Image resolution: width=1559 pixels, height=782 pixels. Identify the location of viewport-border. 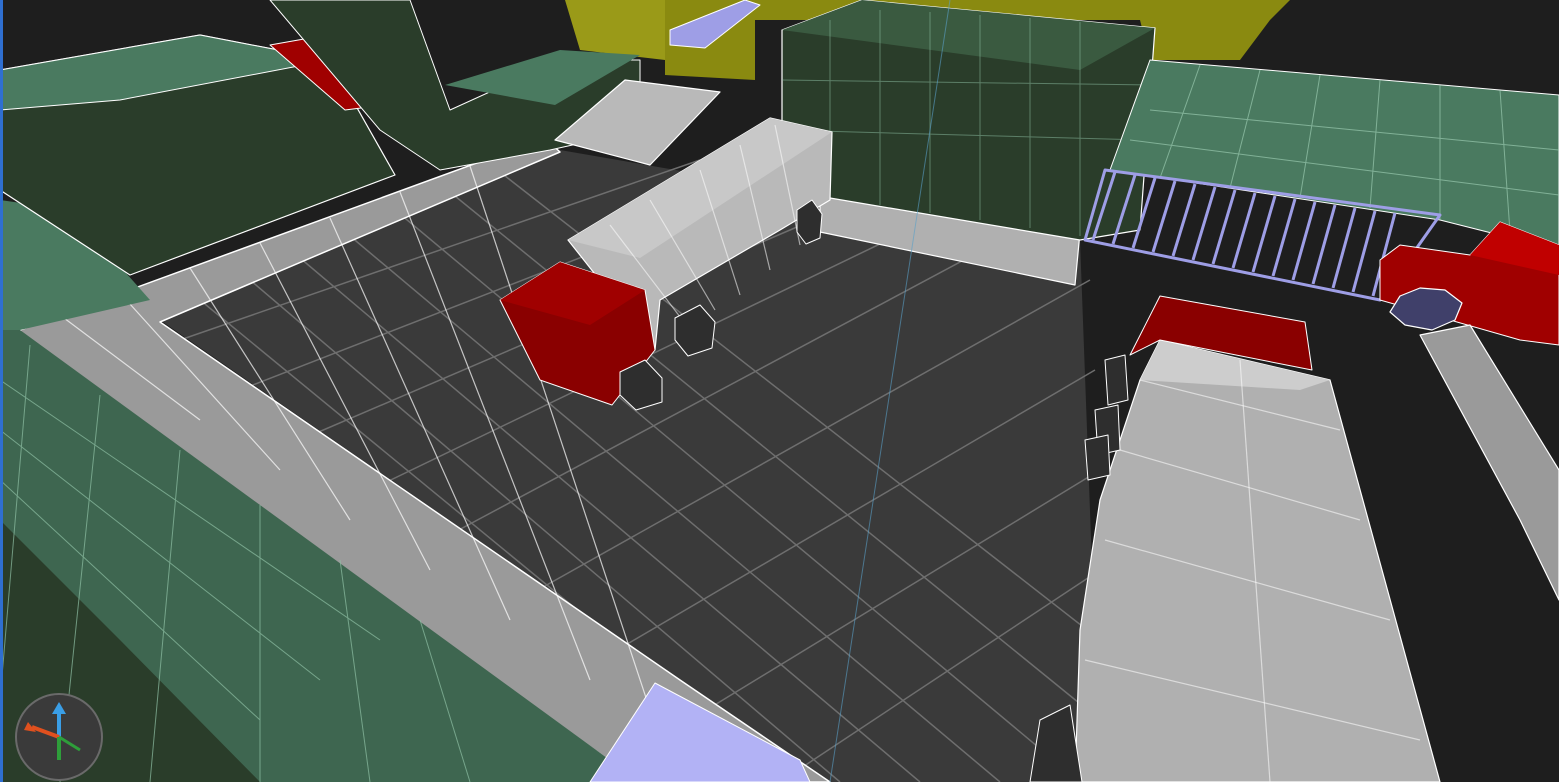
(1, 391).